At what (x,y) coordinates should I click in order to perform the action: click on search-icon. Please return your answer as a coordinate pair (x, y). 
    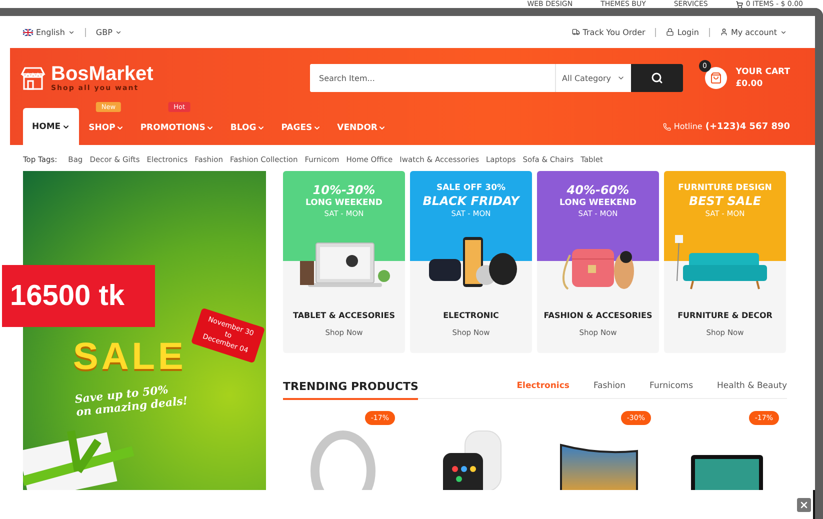
    Looking at the image, I should click on (657, 78).